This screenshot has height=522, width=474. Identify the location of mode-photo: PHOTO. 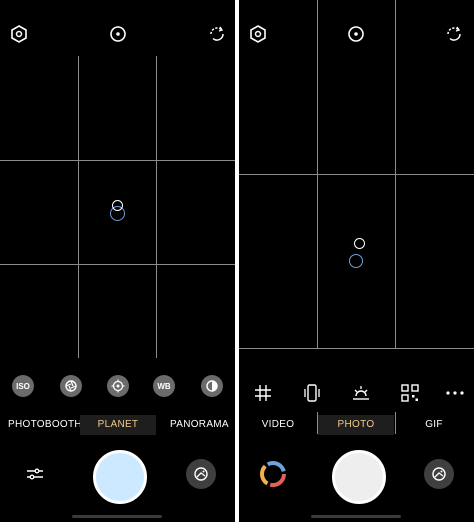
(356, 425).